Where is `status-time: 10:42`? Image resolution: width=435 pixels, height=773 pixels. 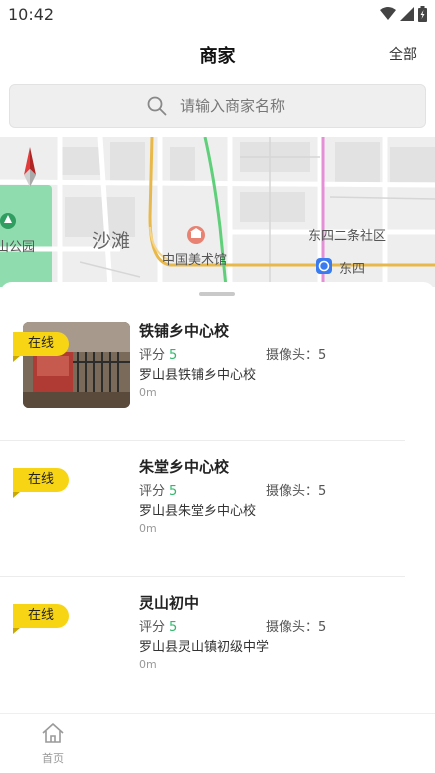
status-time: 10:42 is located at coordinates (31, 14).